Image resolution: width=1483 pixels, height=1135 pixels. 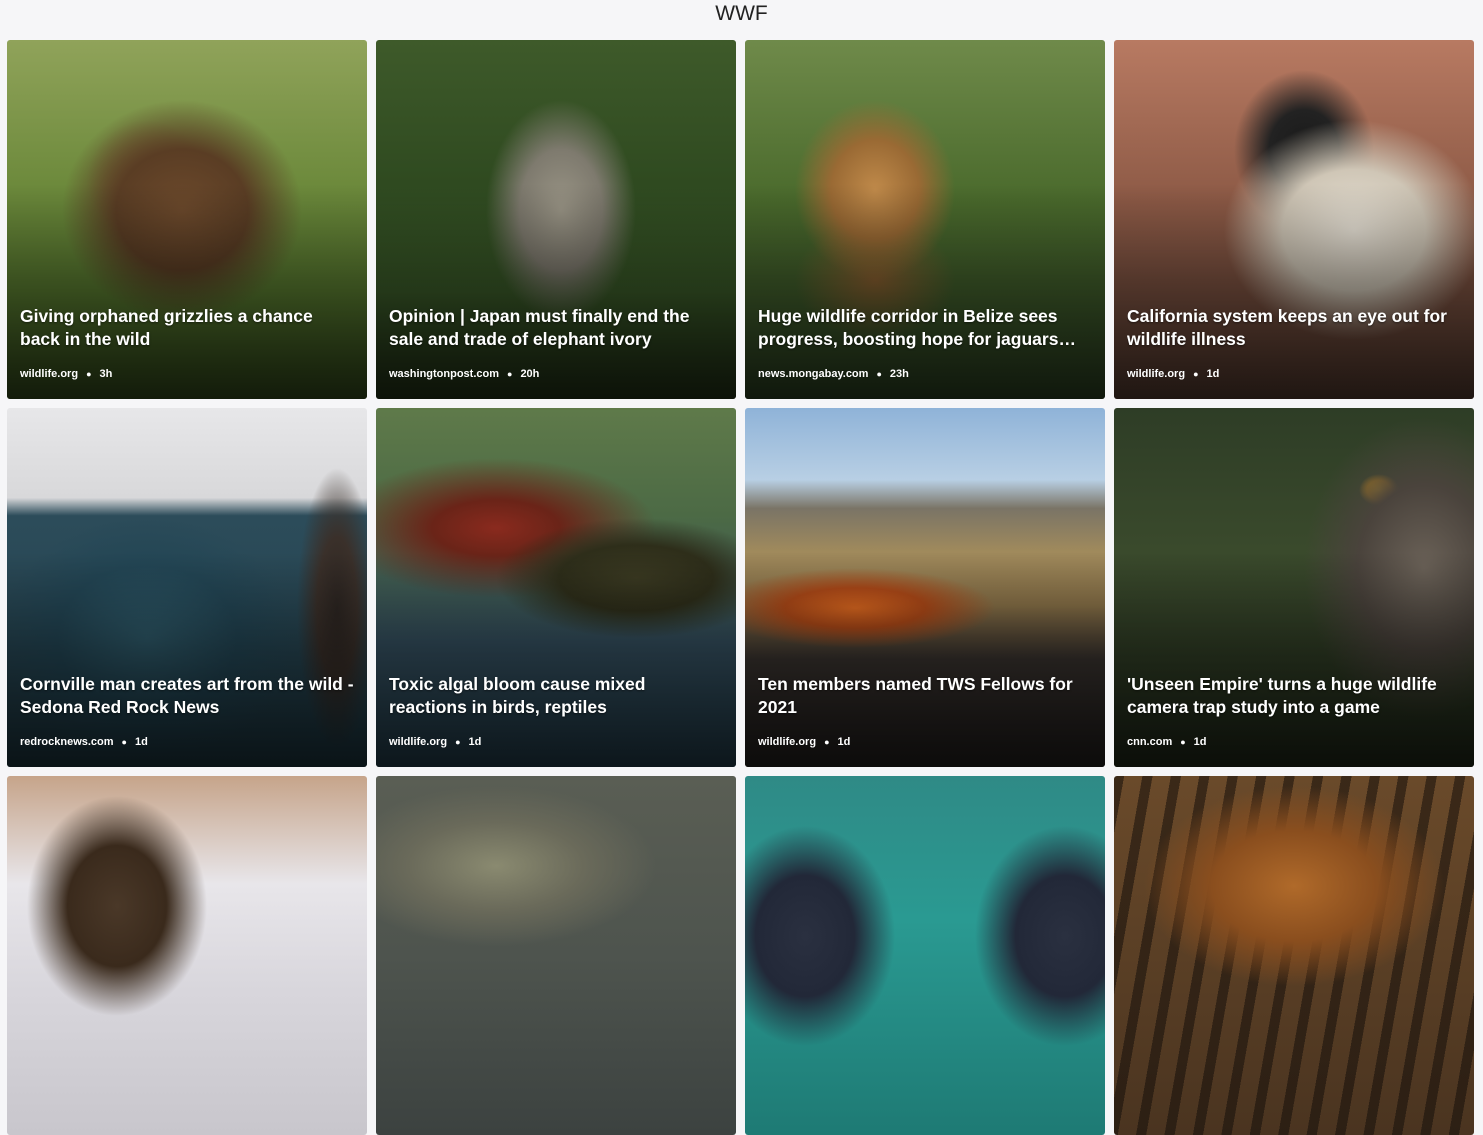 I want to click on page-title: WWF, so click(x=741, y=13).